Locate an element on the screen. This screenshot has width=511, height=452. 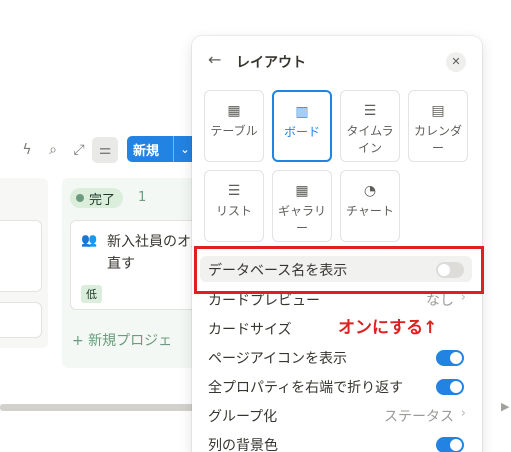
group-count: 1 is located at coordinates (142, 197).